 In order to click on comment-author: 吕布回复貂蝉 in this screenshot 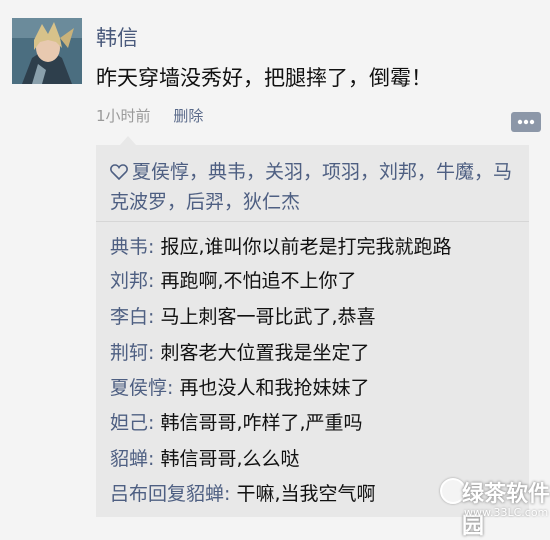, I will do `click(167, 494)`.